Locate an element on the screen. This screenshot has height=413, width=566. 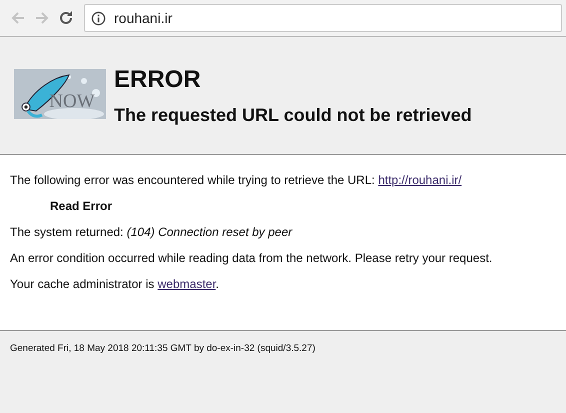
error-subtitle: The requested URL could not be retrieved is located at coordinates (293, 116).